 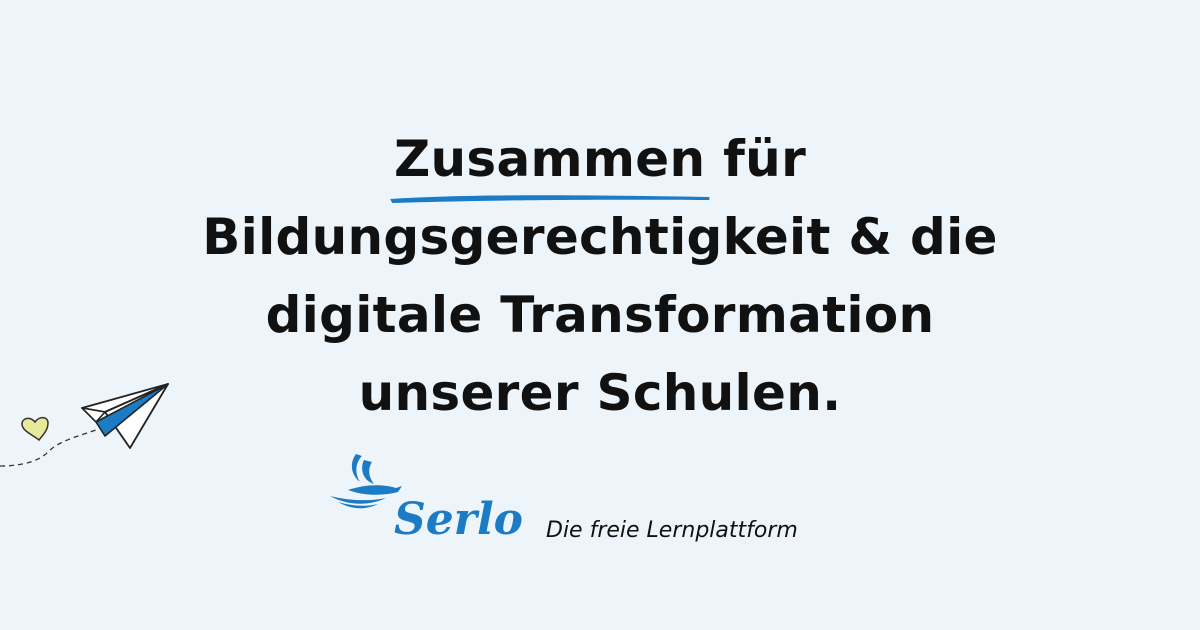 I want to click on serlo-bird-logo, so click(x=366, y=481).